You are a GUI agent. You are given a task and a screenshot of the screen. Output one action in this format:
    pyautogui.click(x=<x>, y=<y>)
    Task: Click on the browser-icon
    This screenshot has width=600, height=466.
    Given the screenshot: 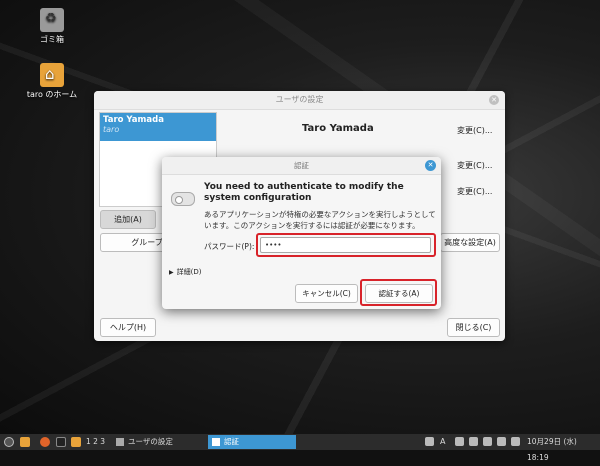 What is the action you would take?
    pyautogui.click(x=45, y=442)
    